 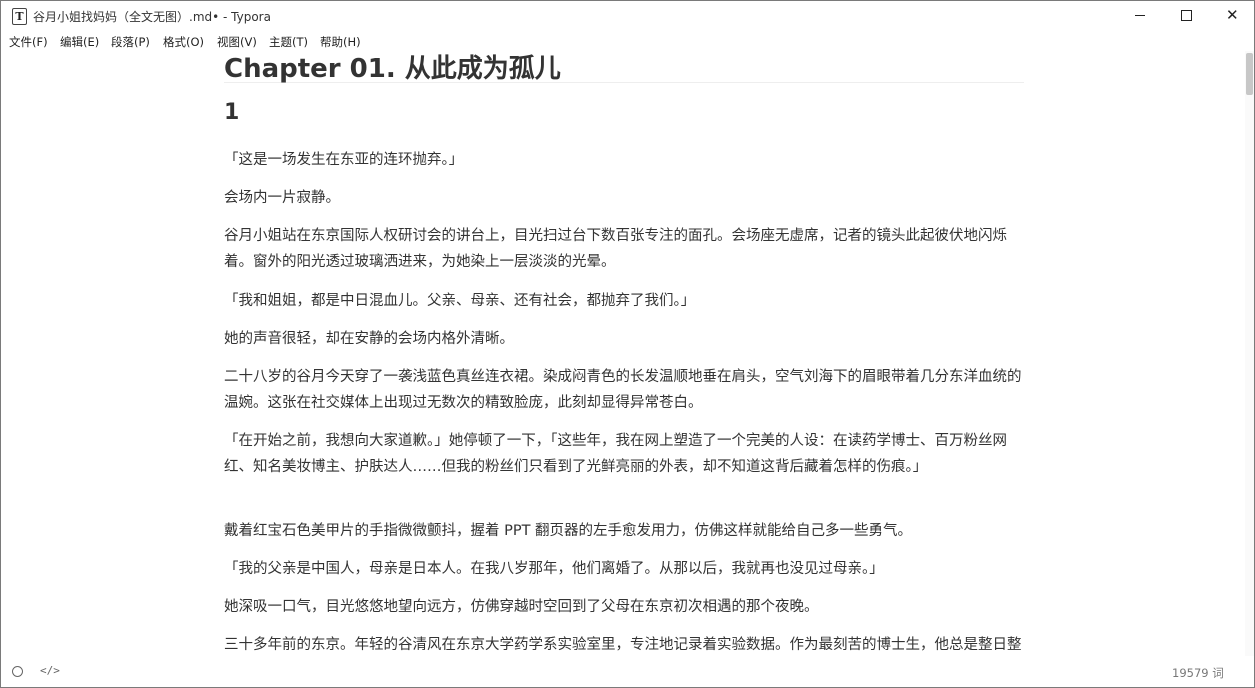 I want to click on menu-edit: 编辑(E), so click(x=79, y=42).